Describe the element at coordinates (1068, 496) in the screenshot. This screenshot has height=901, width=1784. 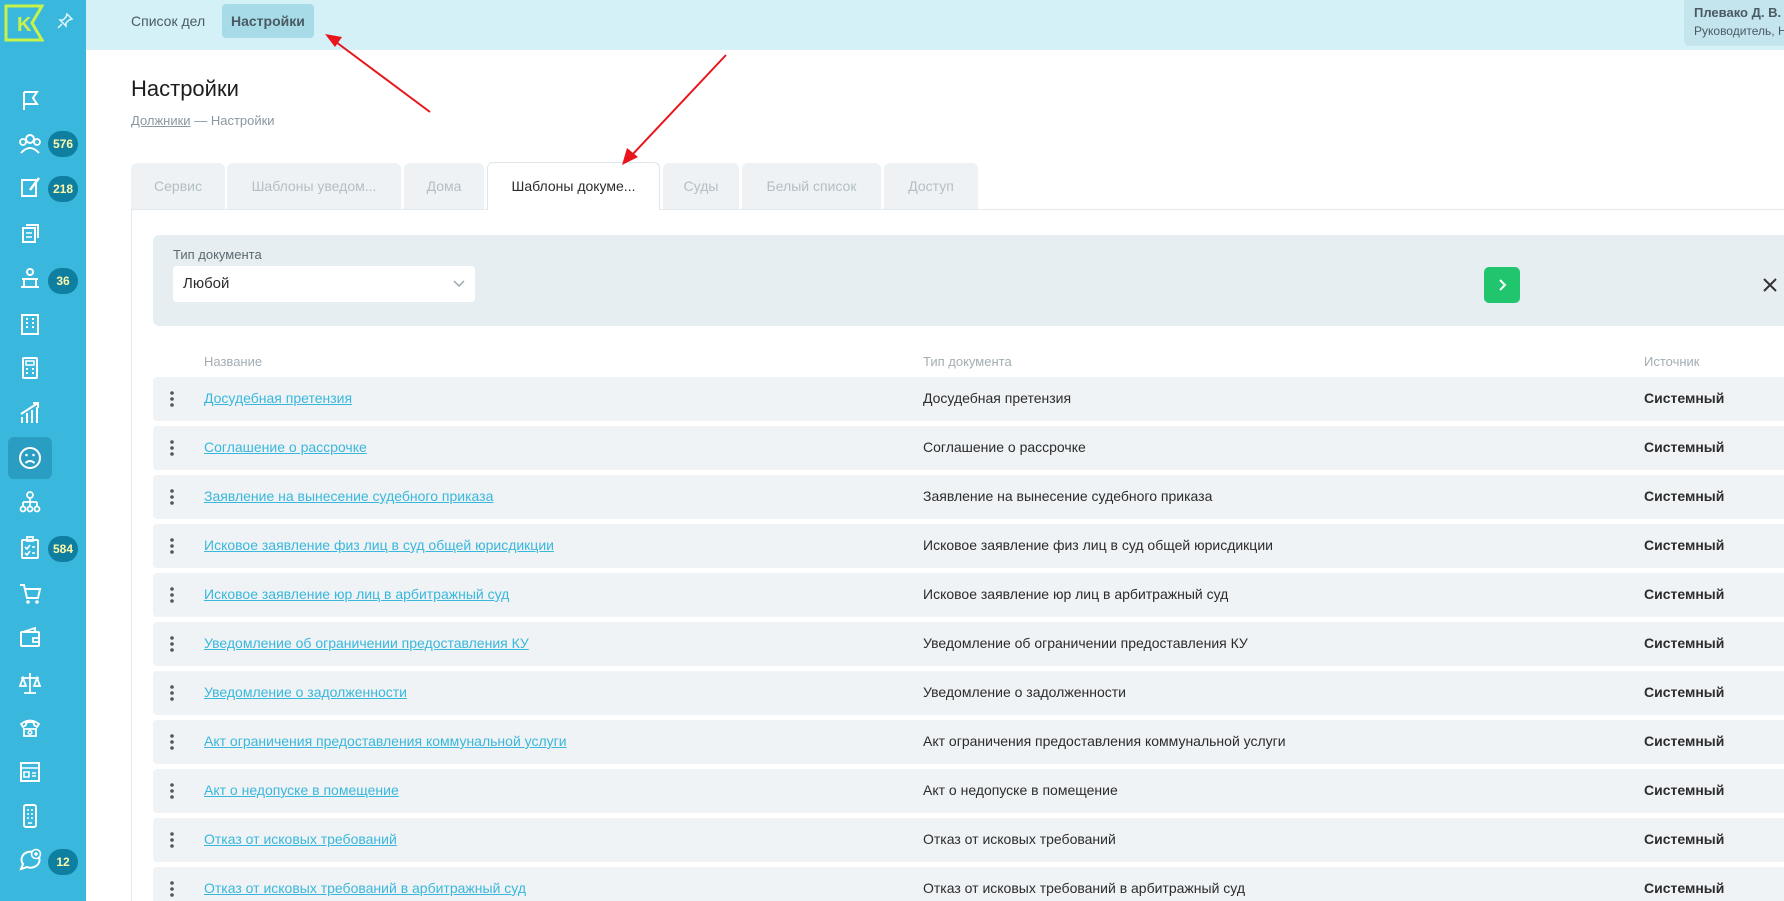
I see `document-type-cell: Заявление на вынесение судебного приказа` at that location.